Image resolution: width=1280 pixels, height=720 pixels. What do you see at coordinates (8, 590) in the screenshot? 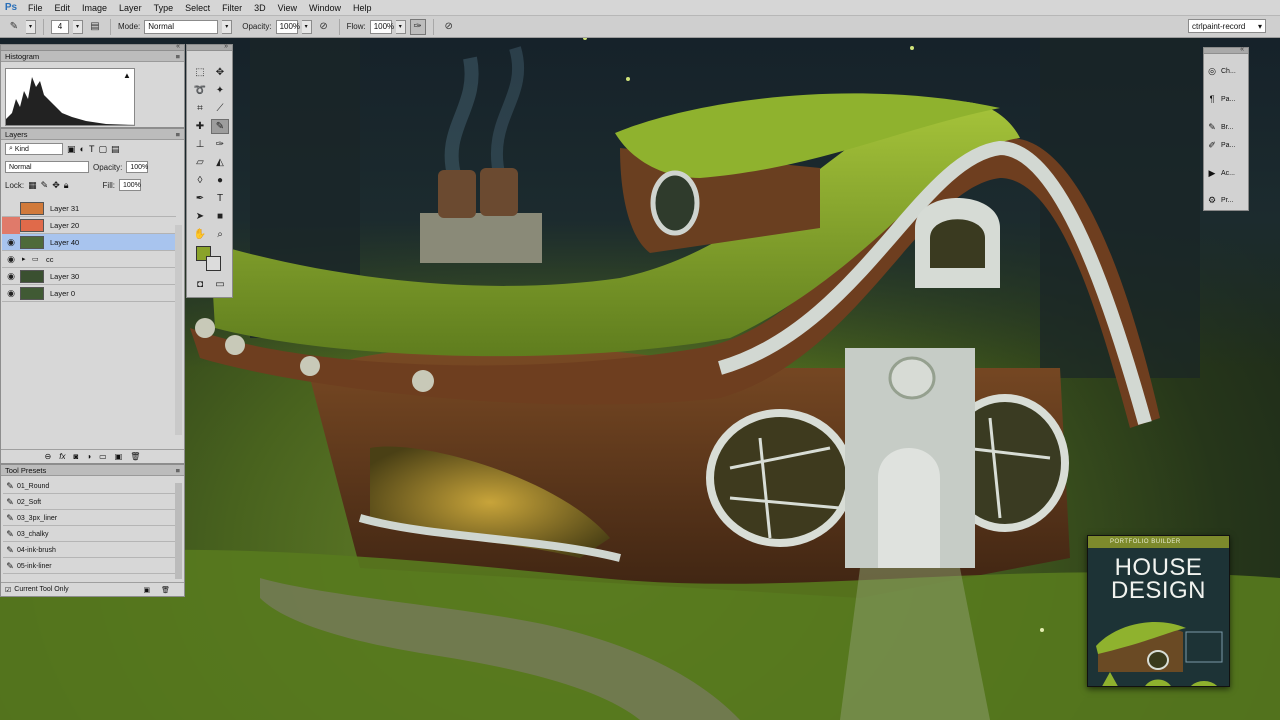
I see `current-tool-checkbox: ☑` at bounding box center [8, 590].